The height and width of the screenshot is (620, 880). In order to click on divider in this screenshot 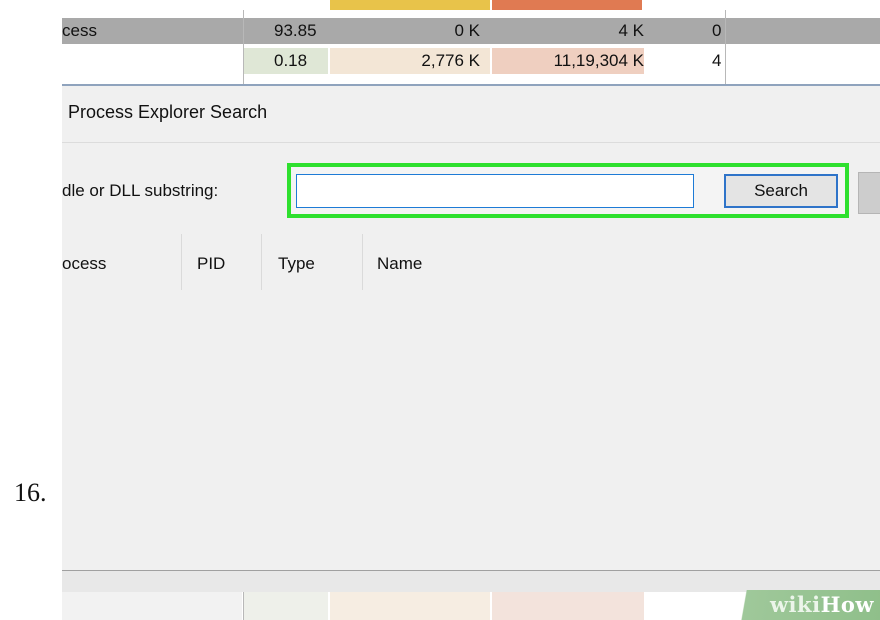, I will do `click(471, 142)`.